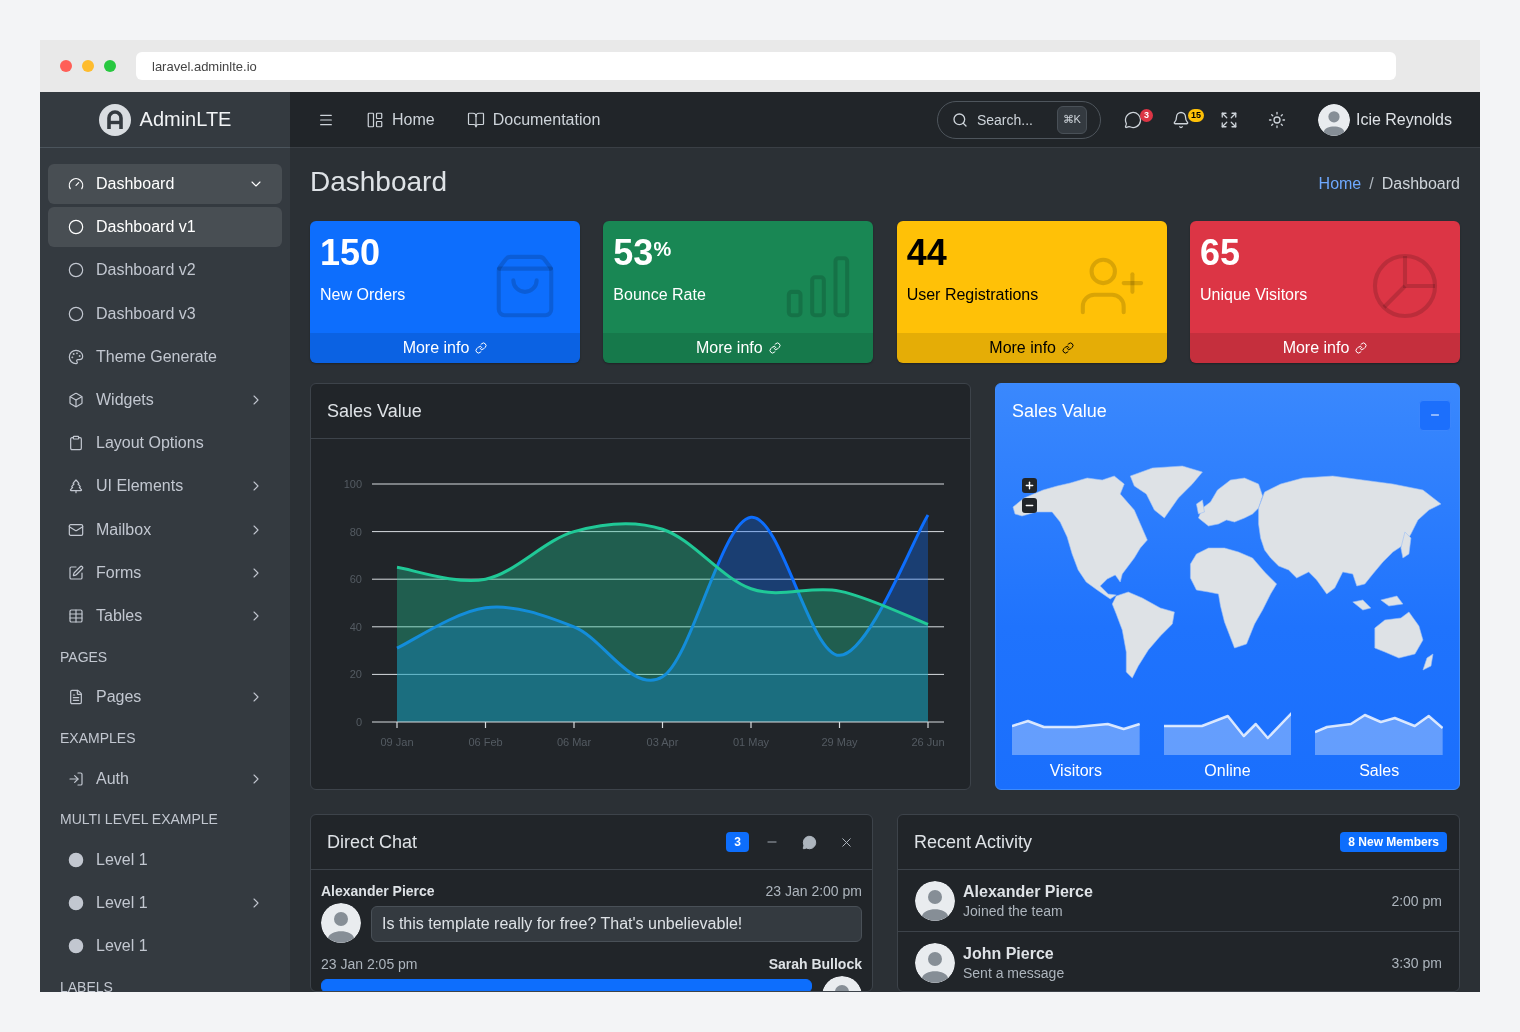 The width and height of the screenshot is (1520, 1032). Describe the element at coordinates (1071, 119) in the screenshot. I see `shortcut-key: ⌘K` at that location.